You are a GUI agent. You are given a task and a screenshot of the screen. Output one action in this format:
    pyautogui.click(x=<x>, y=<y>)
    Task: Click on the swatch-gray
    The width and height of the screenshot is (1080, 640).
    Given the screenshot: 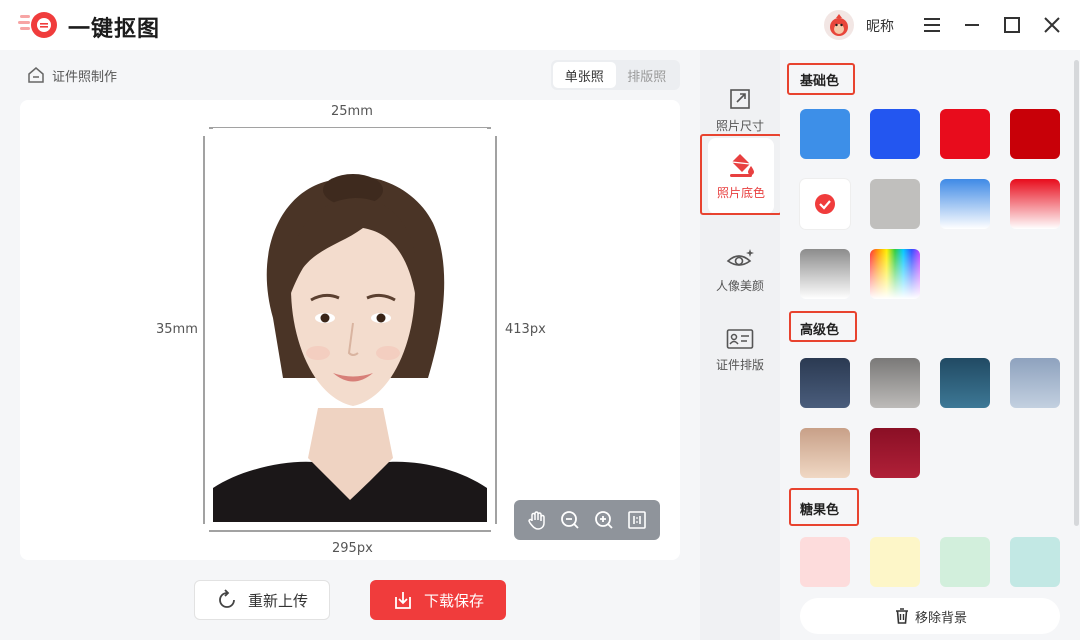 What is the action you would take?
    pyautogui.click(x=895, y=204)
    